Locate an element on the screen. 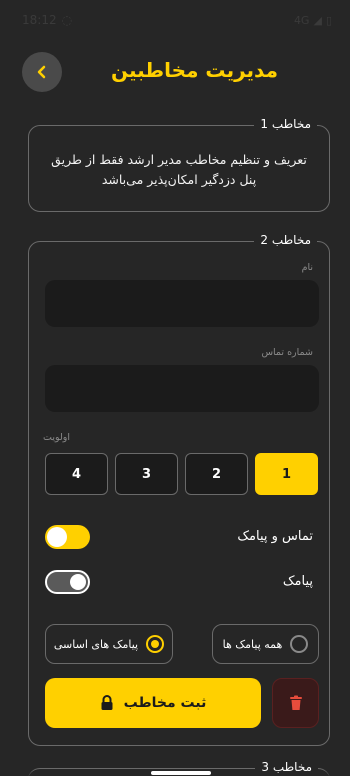  status-right: 4G ◢ ▯ is located at coordinates (313, 20).